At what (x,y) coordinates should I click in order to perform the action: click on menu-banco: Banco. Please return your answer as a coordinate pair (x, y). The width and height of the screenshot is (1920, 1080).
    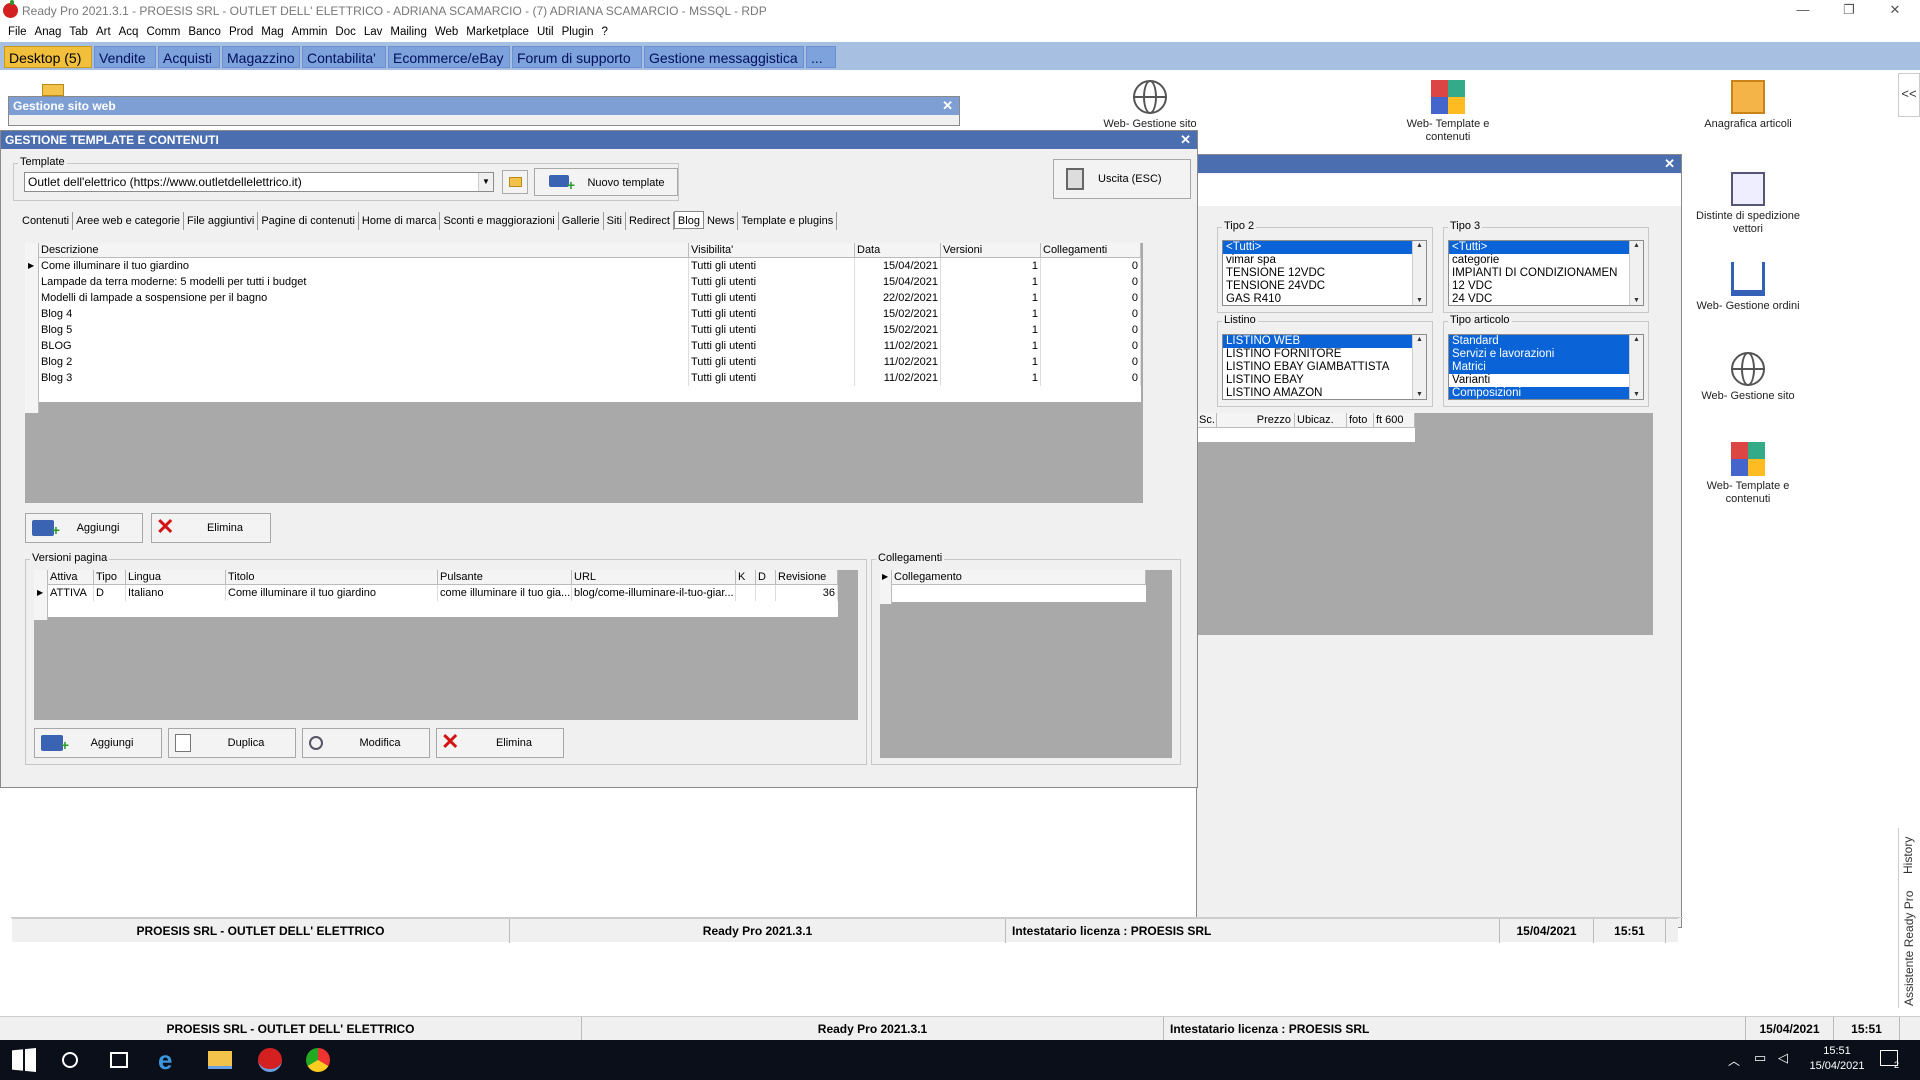
    Looking at the image, I should click on (204, 32).